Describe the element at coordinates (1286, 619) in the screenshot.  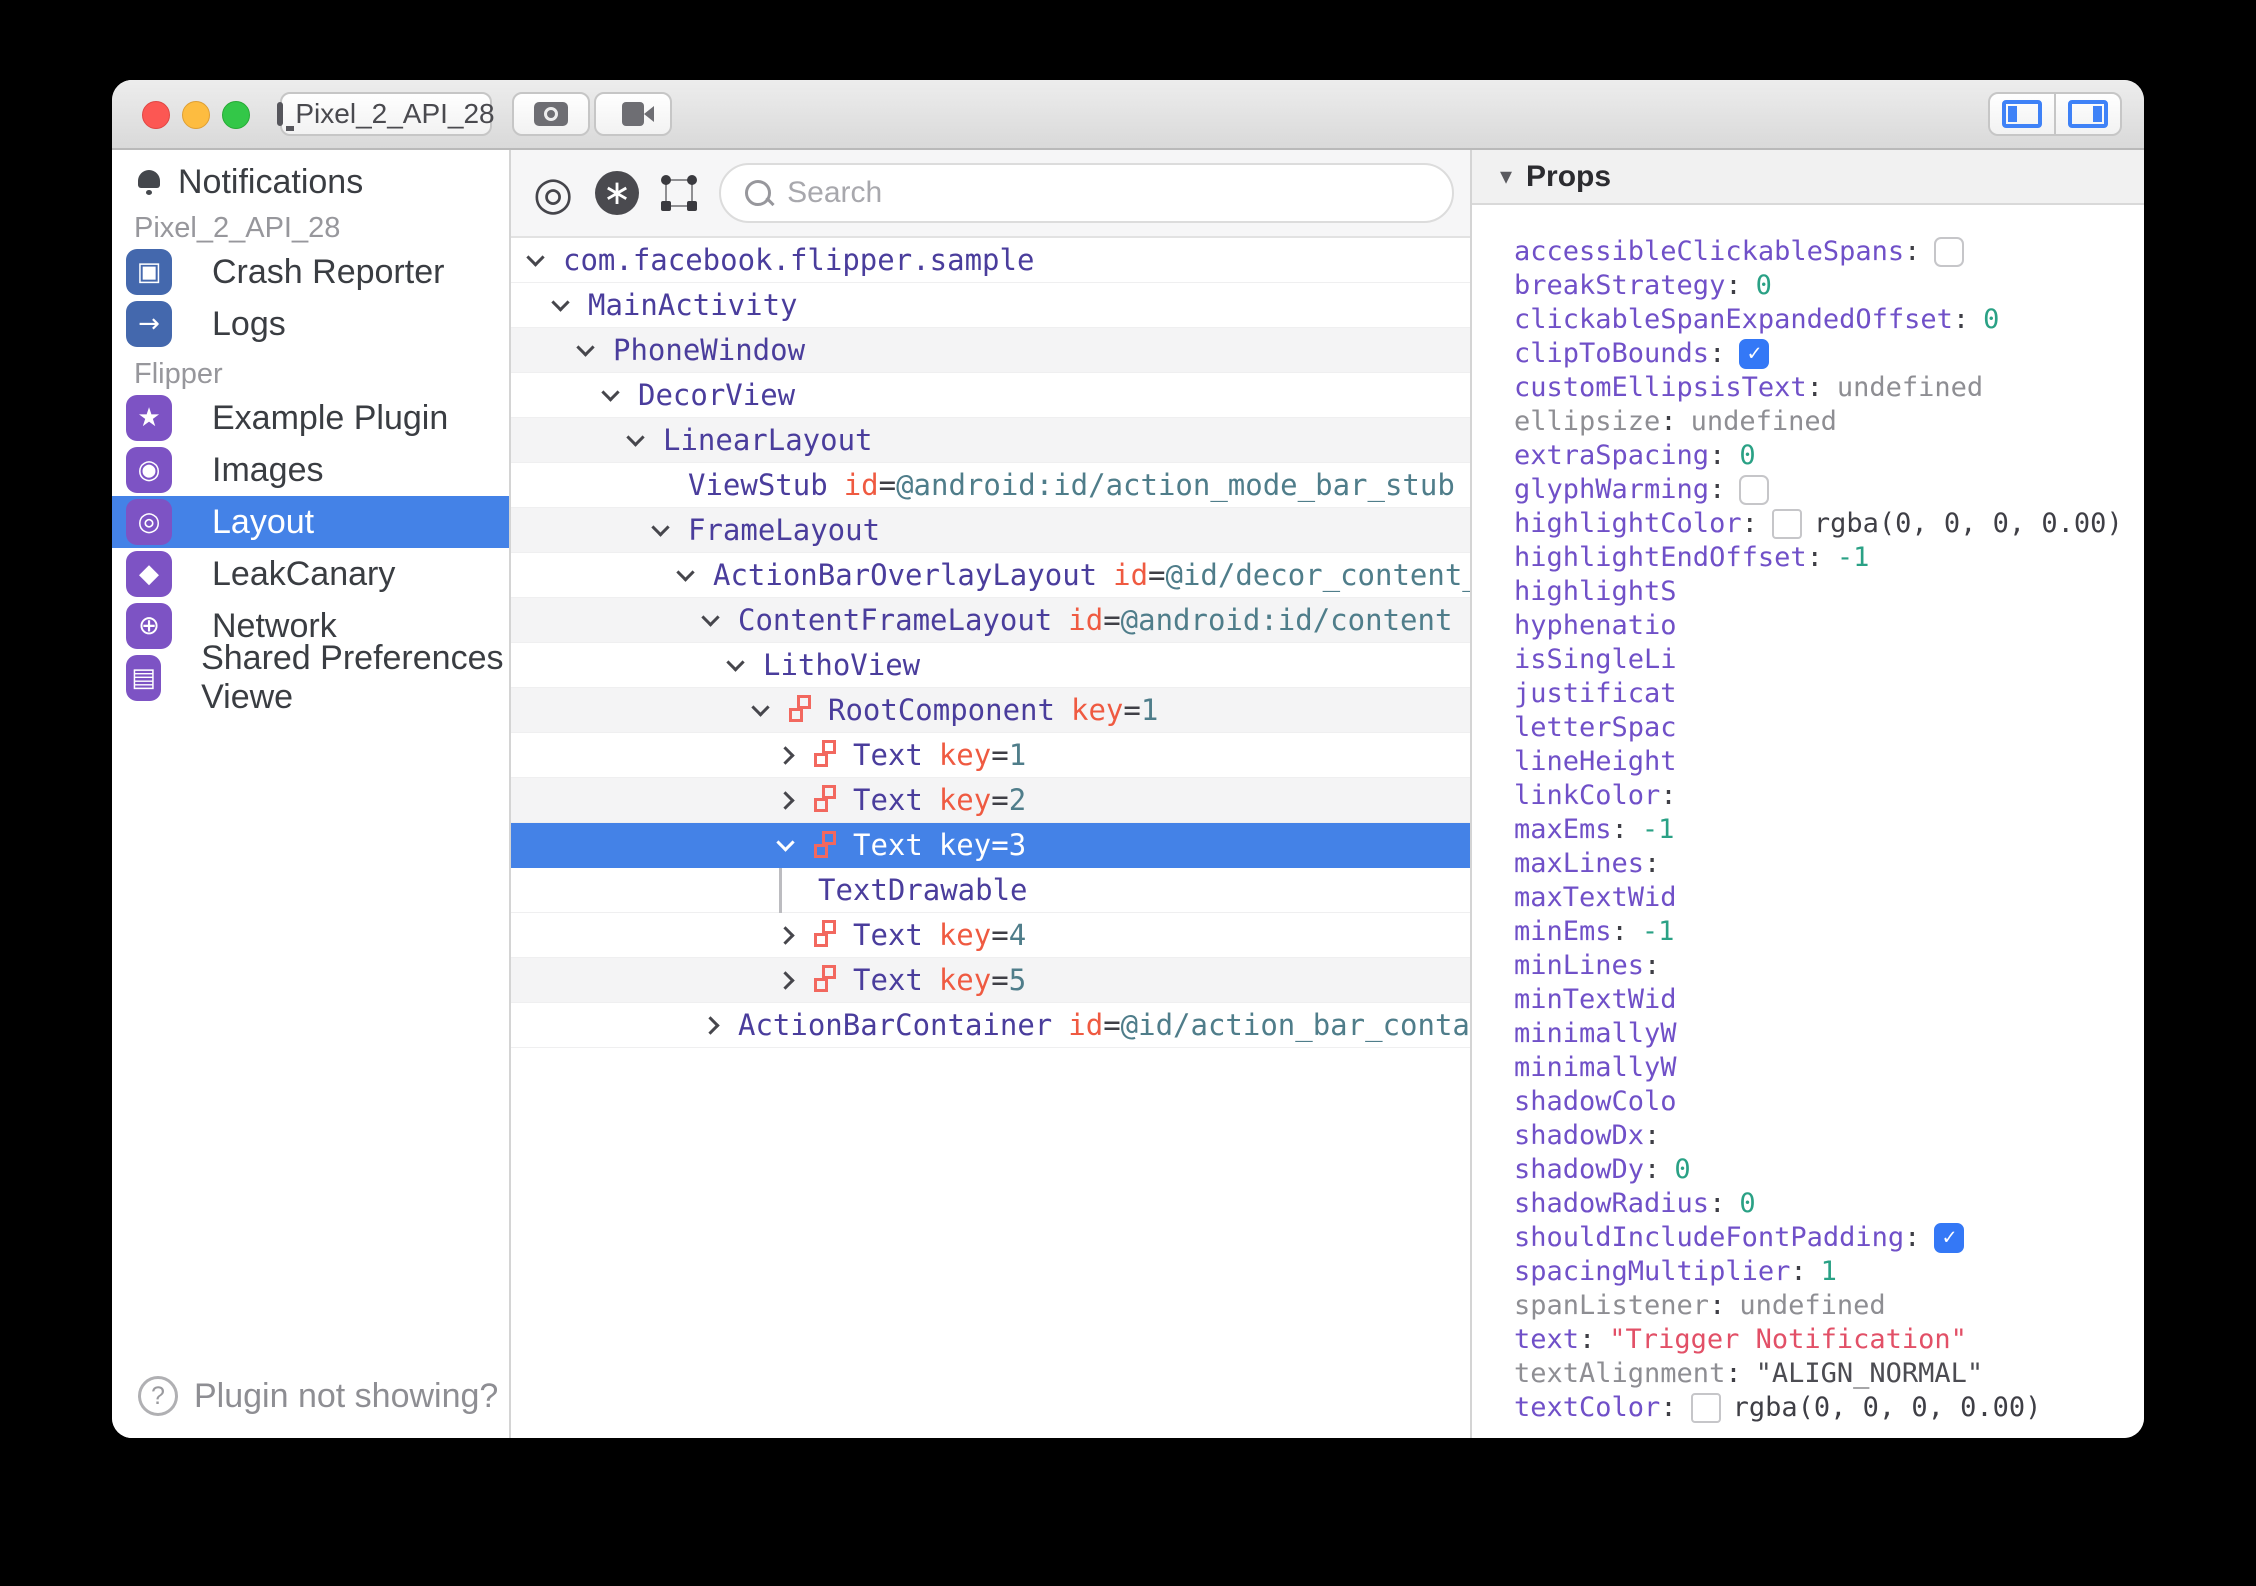
I see `attr-value: @android:id/content` at that location.